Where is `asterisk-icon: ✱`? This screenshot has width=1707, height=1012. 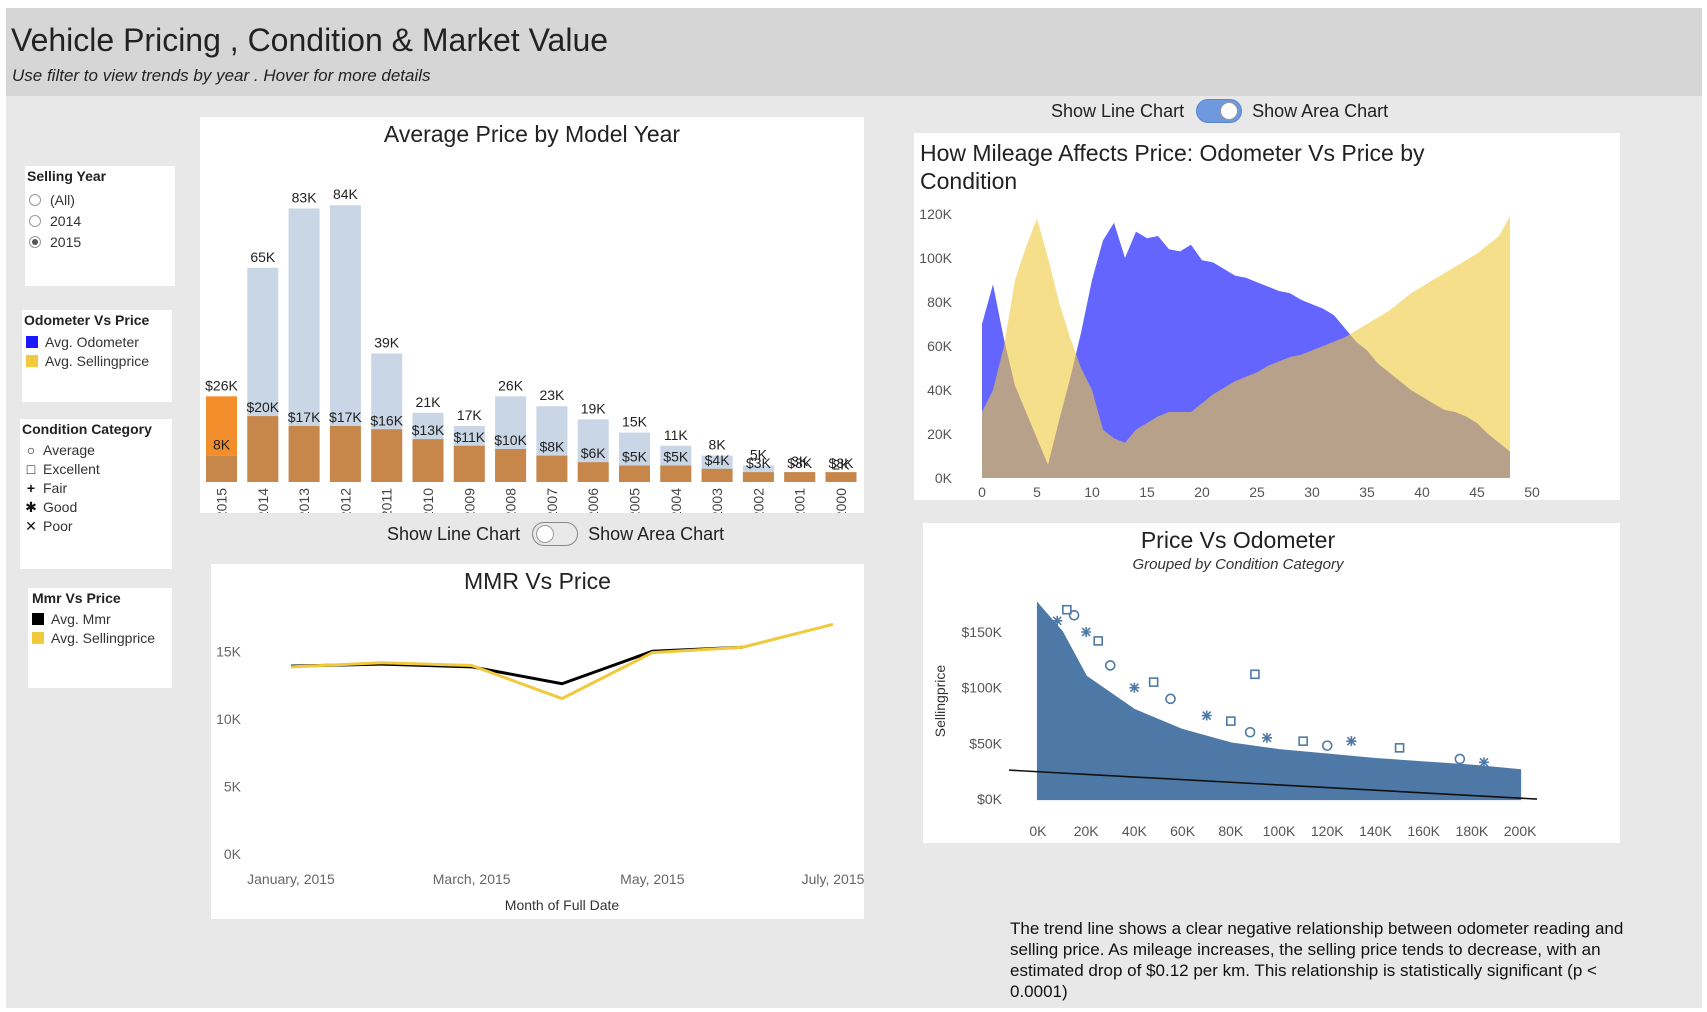 asterisk-icon: ✱ is located at coordinates (31, 507).